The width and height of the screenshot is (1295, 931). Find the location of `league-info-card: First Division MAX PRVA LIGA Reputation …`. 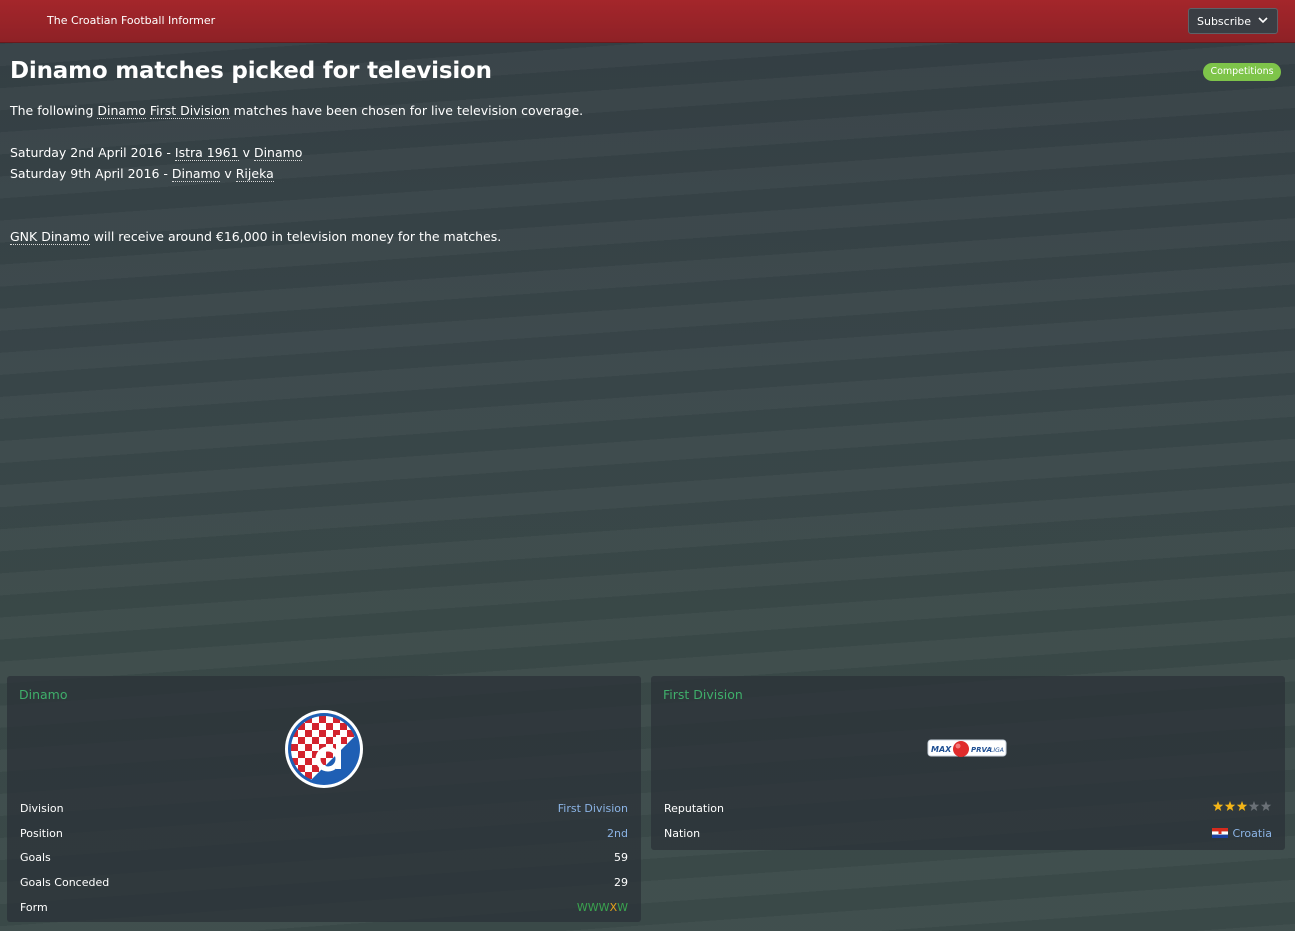

league-info-card: First Division MAX PRVA LIGA Reputation … is located at coordinates (968, 763).